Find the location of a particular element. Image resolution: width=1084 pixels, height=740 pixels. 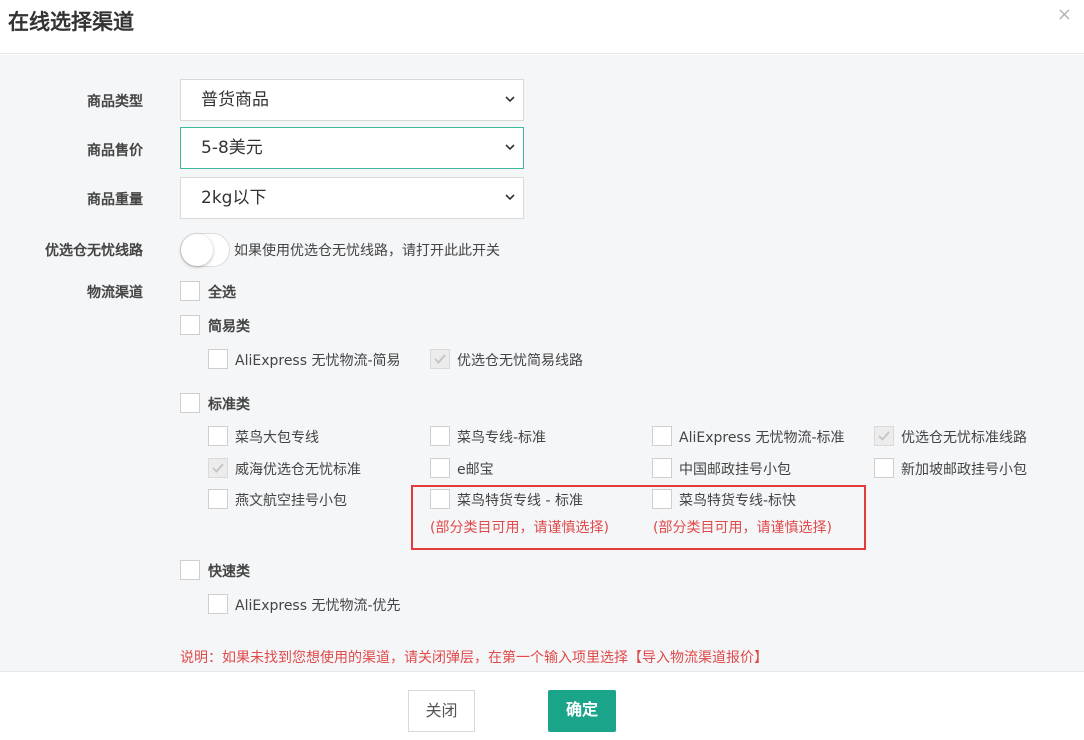

dialog-footer is located at coordinates (542, 705).